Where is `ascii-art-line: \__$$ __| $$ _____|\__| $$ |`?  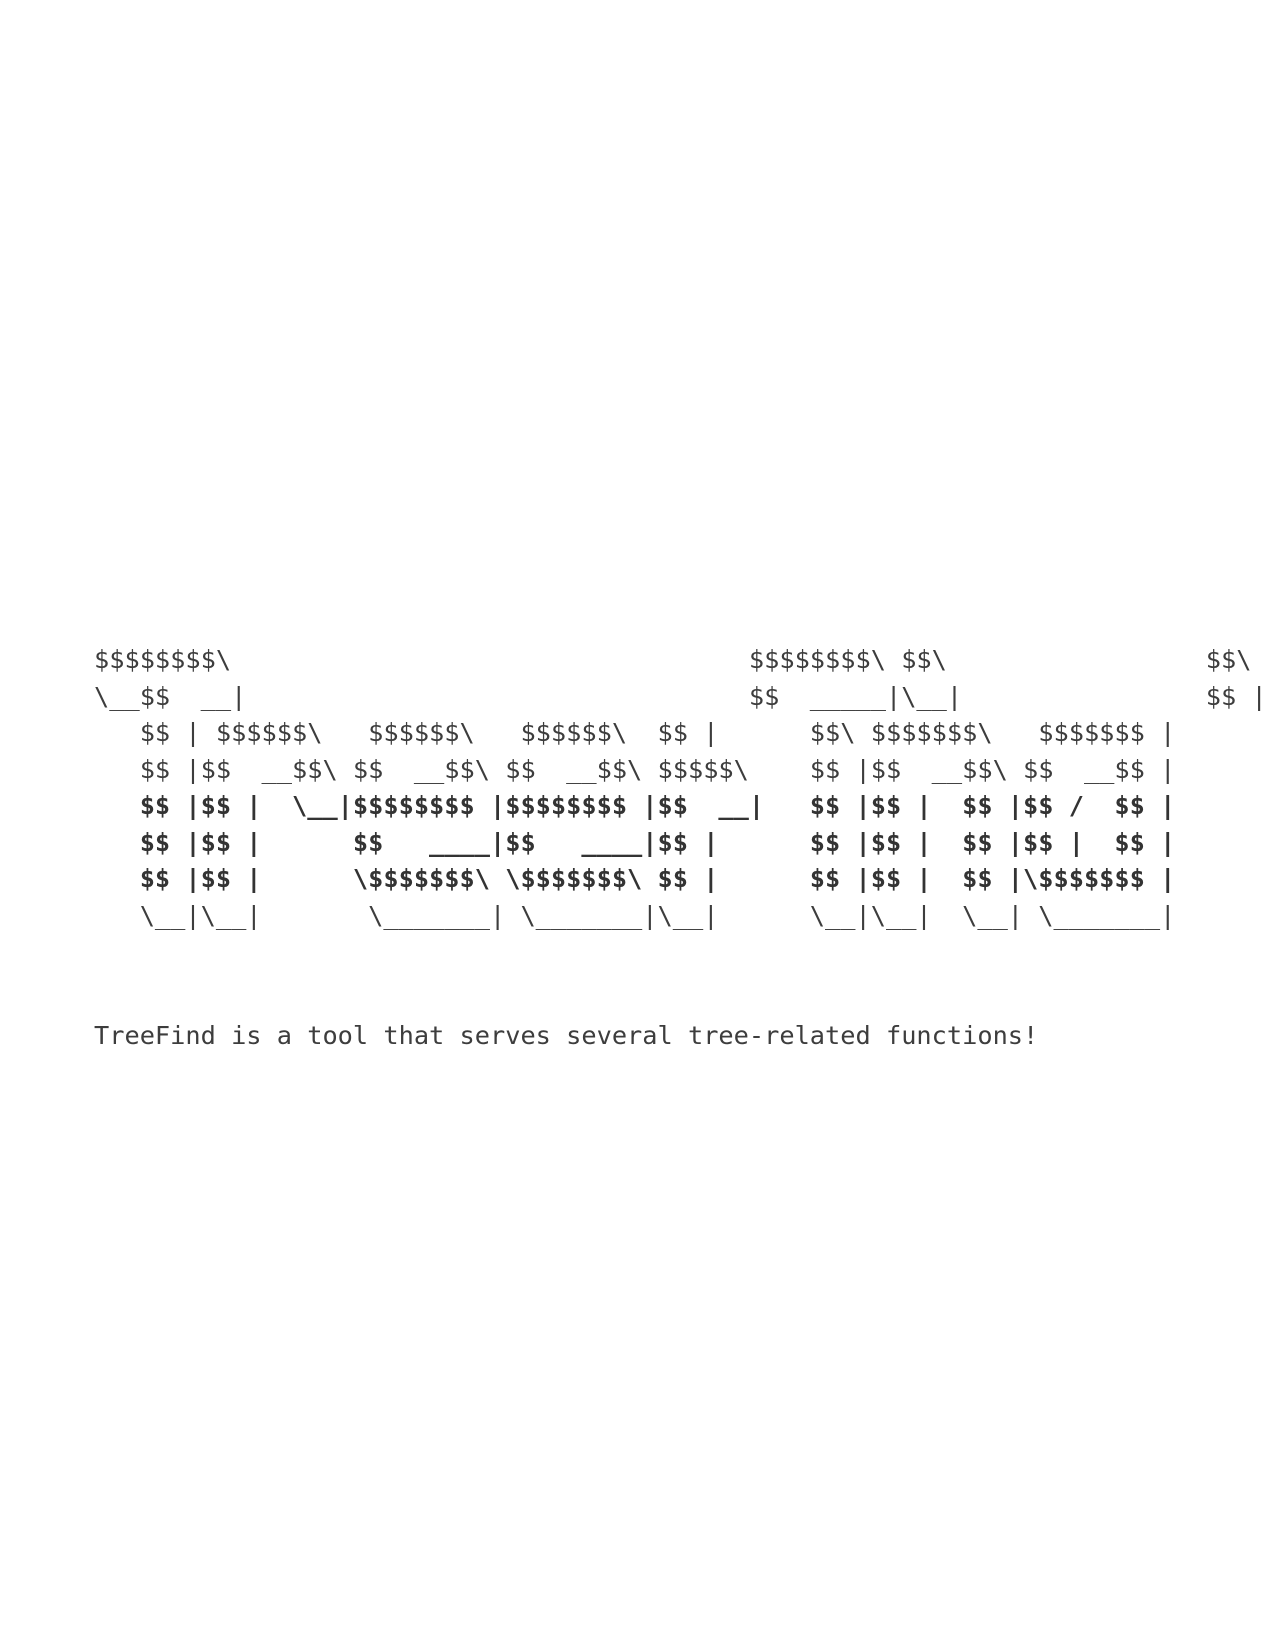
ascii-art-line: \__$$ __| $$ _____|\__| $$ | is located at coordinates (680, 696).